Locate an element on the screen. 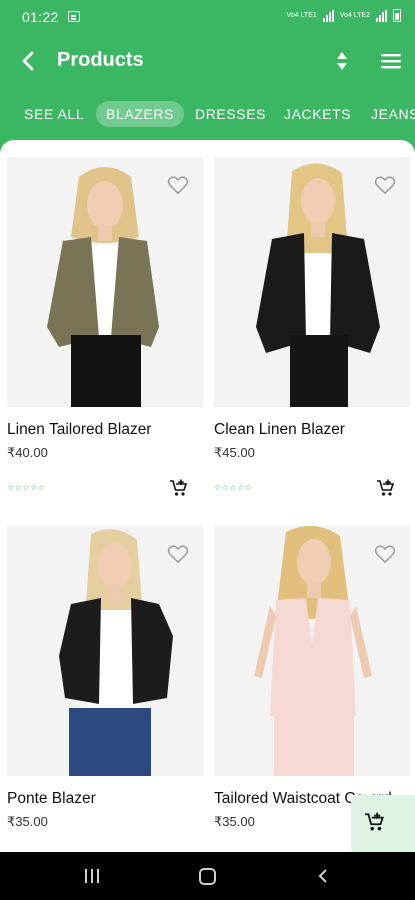  chevron-left-icon is located at coordinates (28, 61).